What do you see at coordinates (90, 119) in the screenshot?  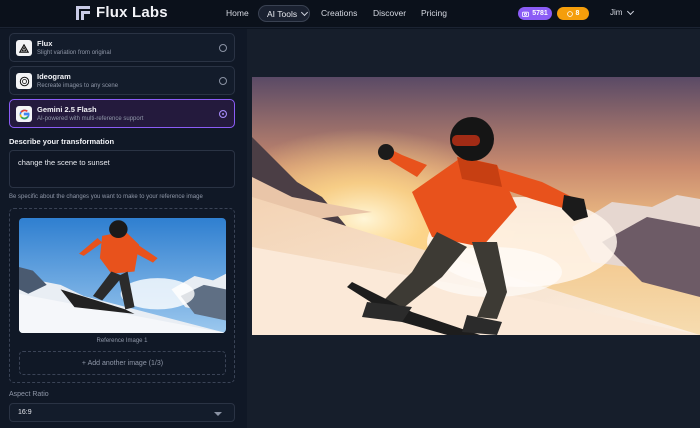 I see `model-description: AI-powered with multi-reference support` at bounding box center [90, 119].